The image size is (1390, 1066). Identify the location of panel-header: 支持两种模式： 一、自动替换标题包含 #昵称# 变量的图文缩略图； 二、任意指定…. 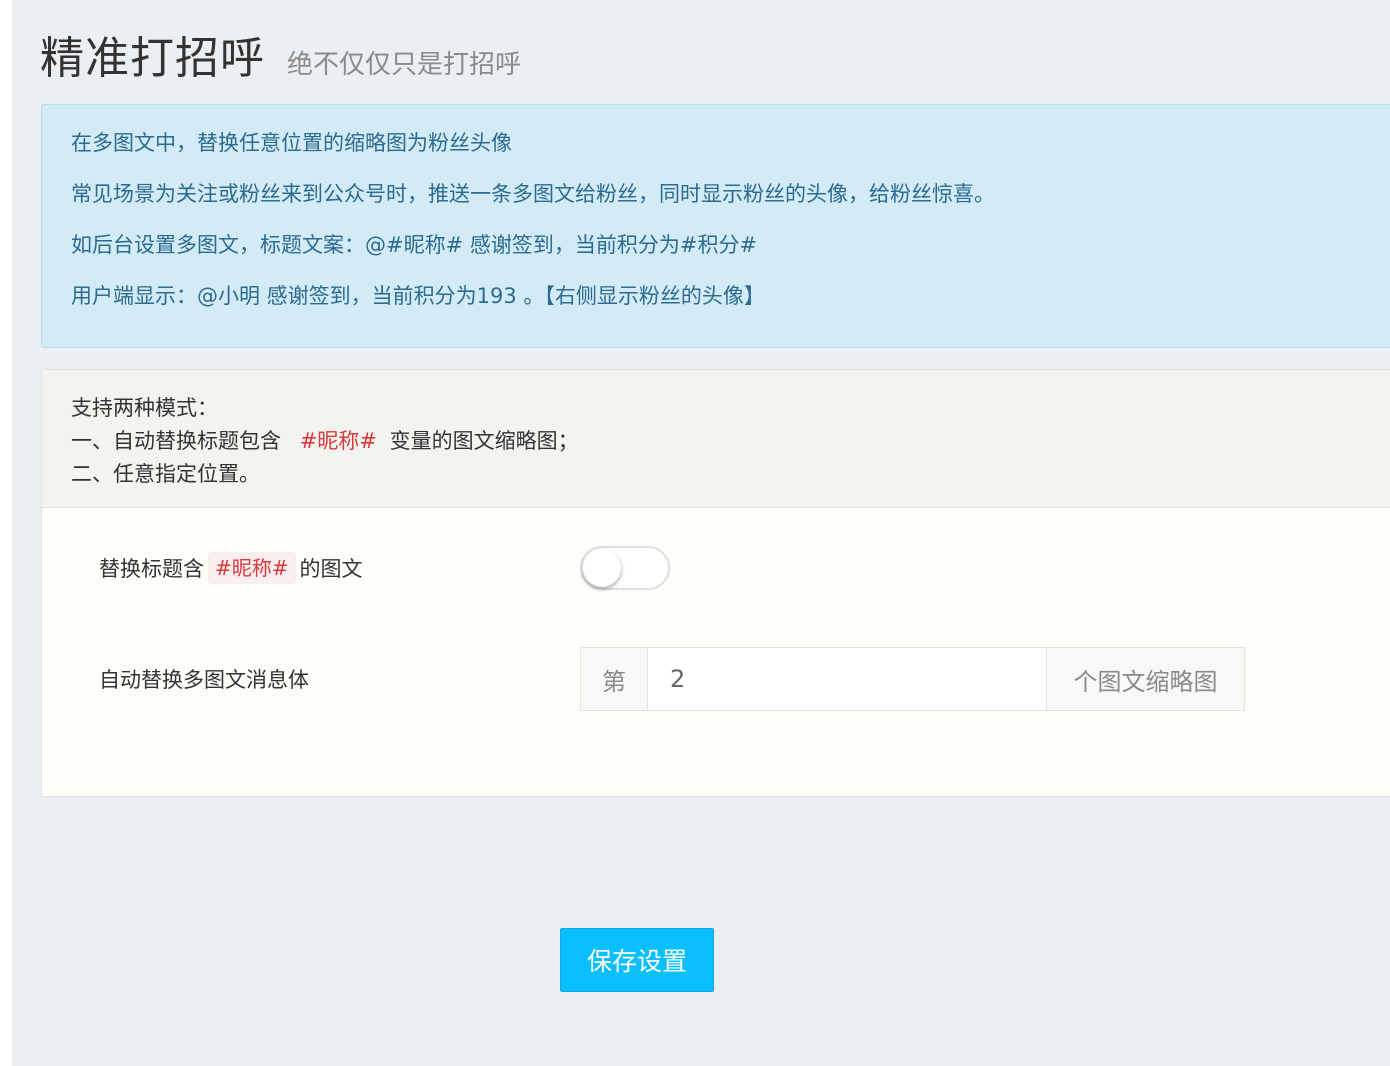
(716, 439).